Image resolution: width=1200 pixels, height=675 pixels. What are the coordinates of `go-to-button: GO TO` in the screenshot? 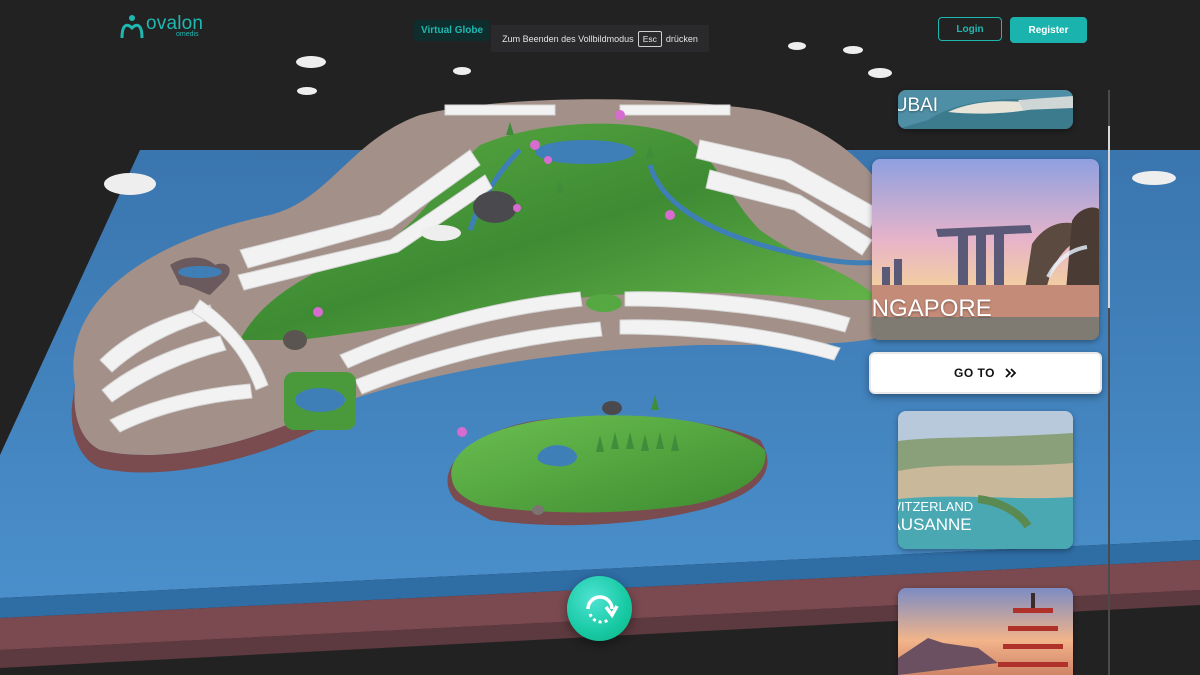 It's located at (985, 373).